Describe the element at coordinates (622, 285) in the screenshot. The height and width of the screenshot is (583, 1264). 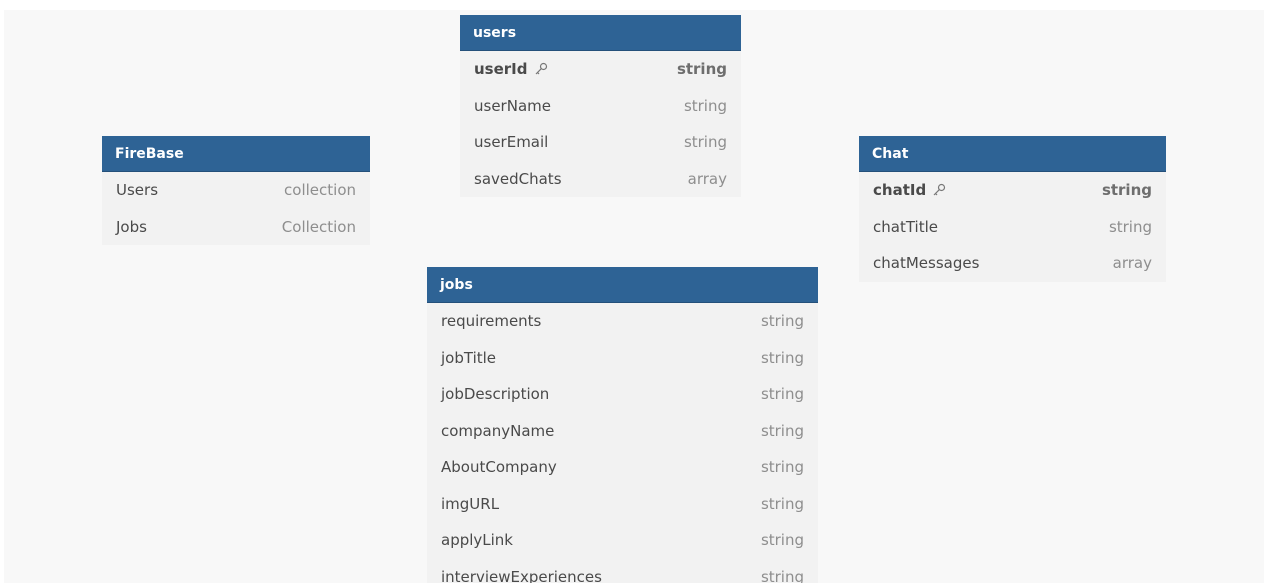
I see `table-header-jobs: jobs` at that location.